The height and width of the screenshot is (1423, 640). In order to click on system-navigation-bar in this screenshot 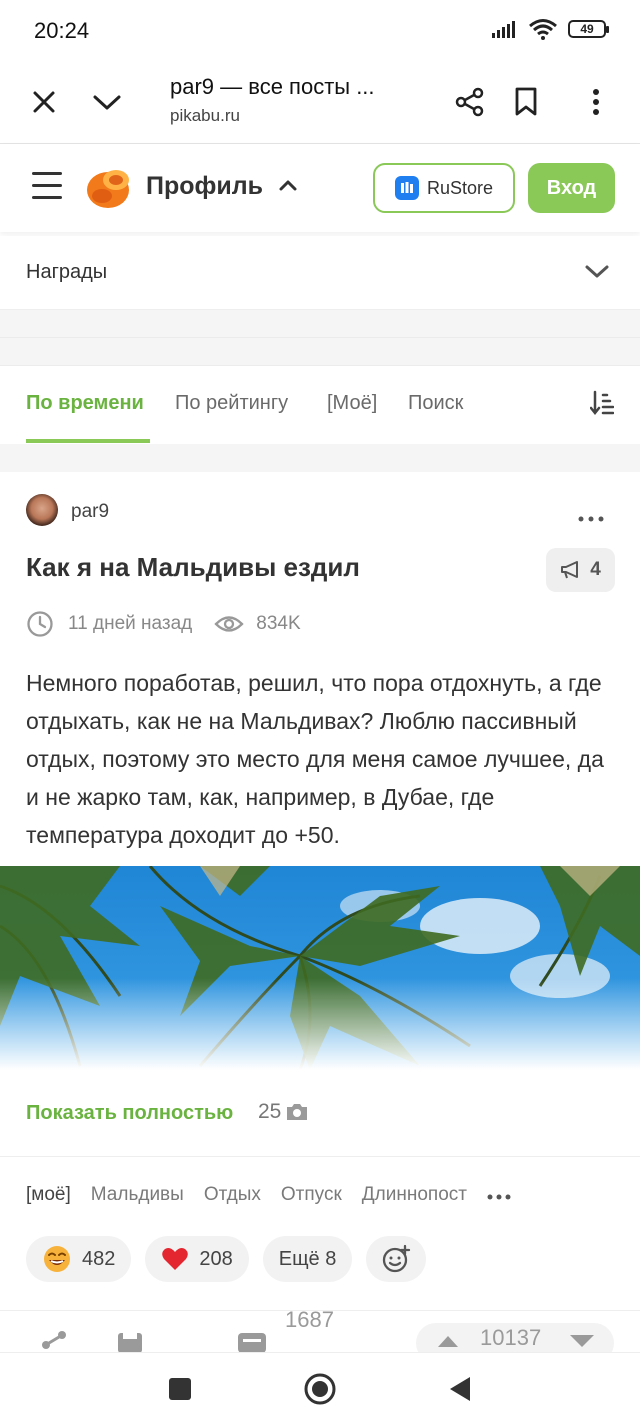, I will do `click(320, 1387)`.